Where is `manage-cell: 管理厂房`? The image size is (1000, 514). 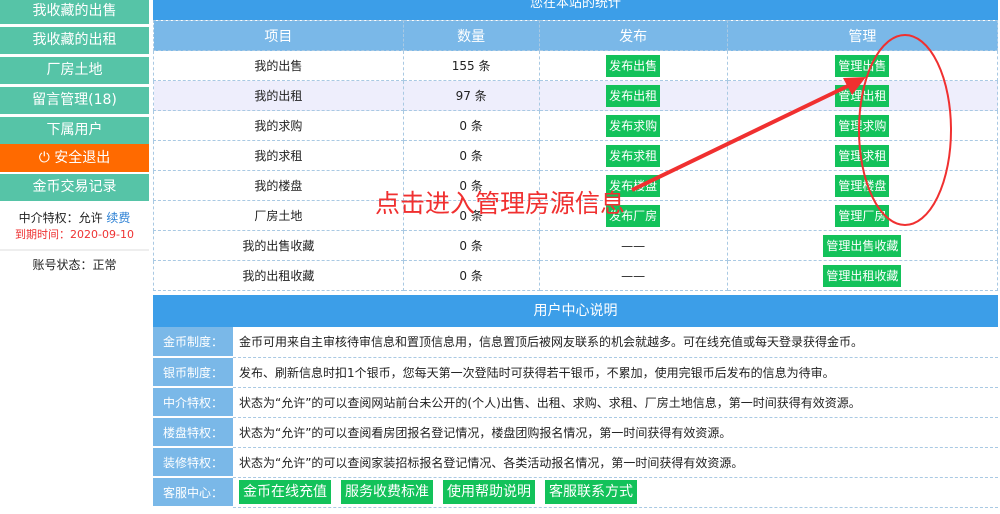 manage-cell: 管理厂房 is located at coordinates (862, 215).